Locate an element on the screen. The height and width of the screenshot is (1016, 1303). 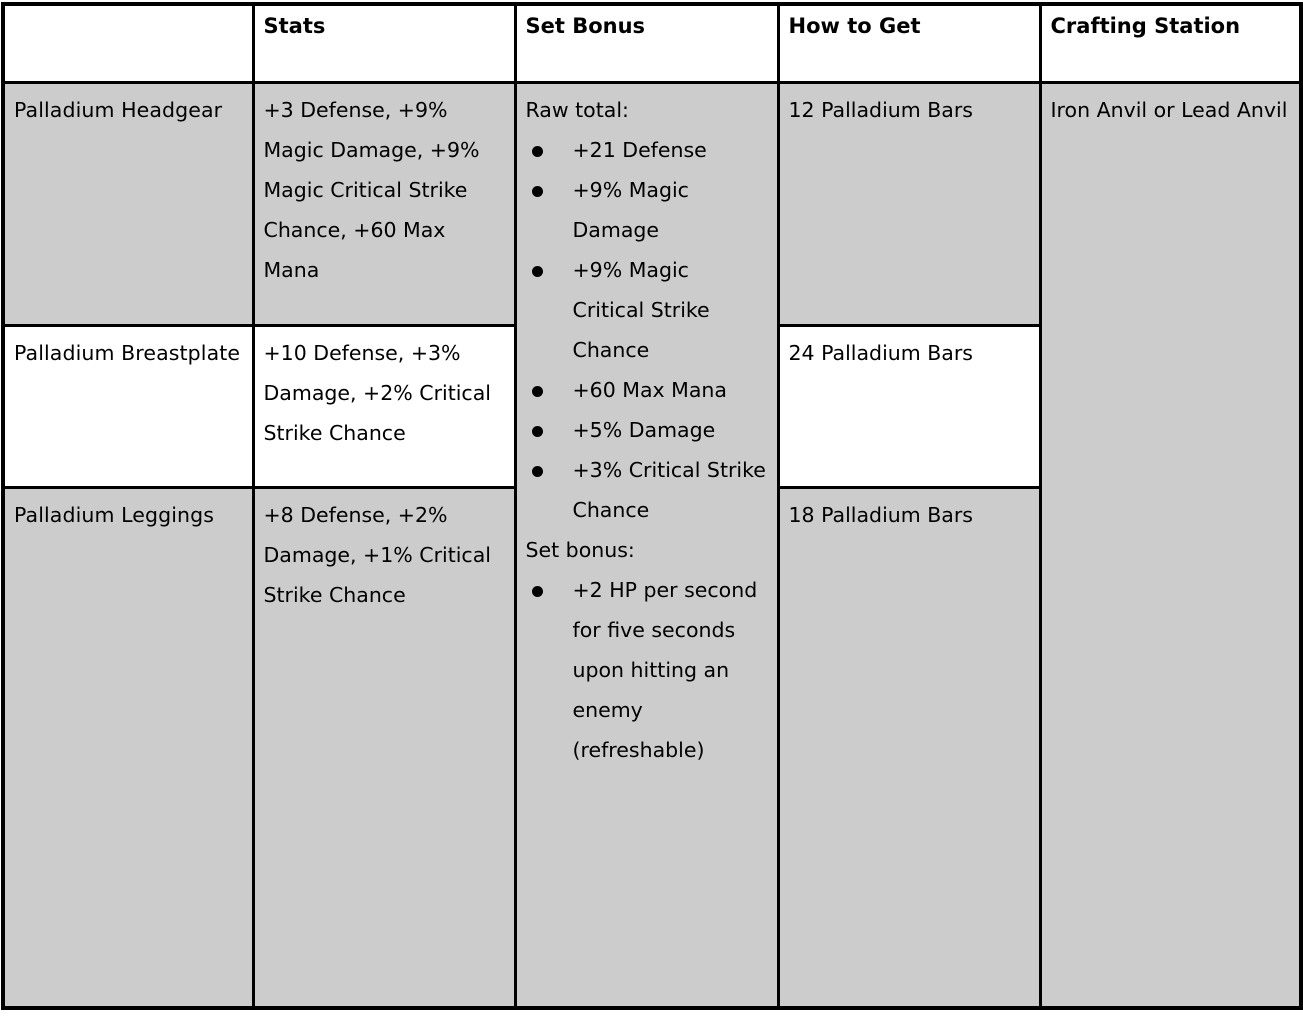
column-header-how-to-get: How to Get is located at coordinates (909, 43).